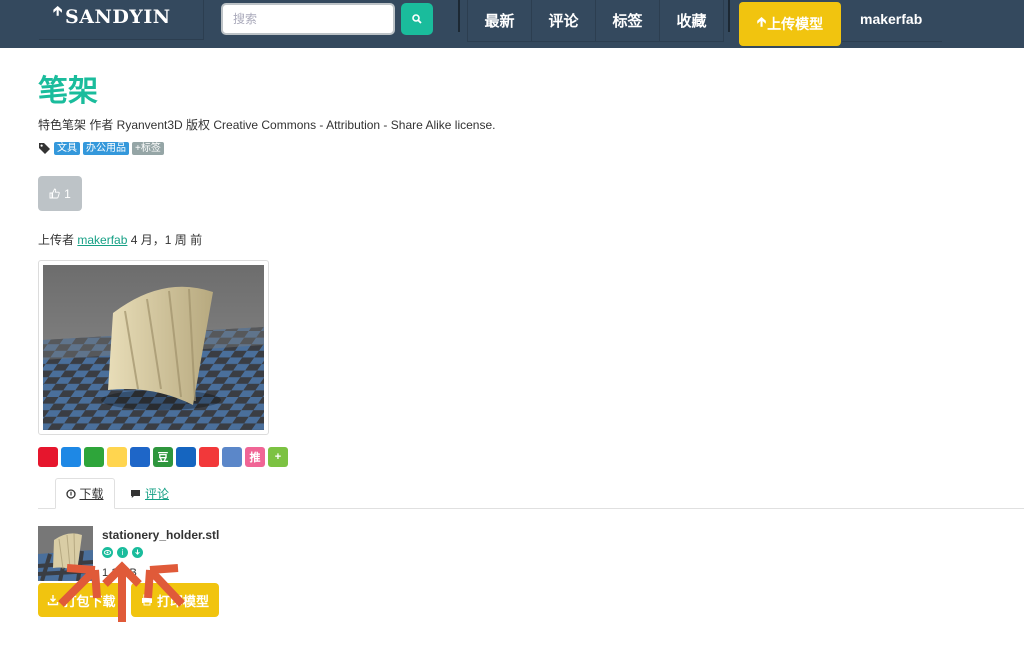 Image resolution: width=1024 pixels, height=649 pixels. I want to click on search-input, so click(308, 19).